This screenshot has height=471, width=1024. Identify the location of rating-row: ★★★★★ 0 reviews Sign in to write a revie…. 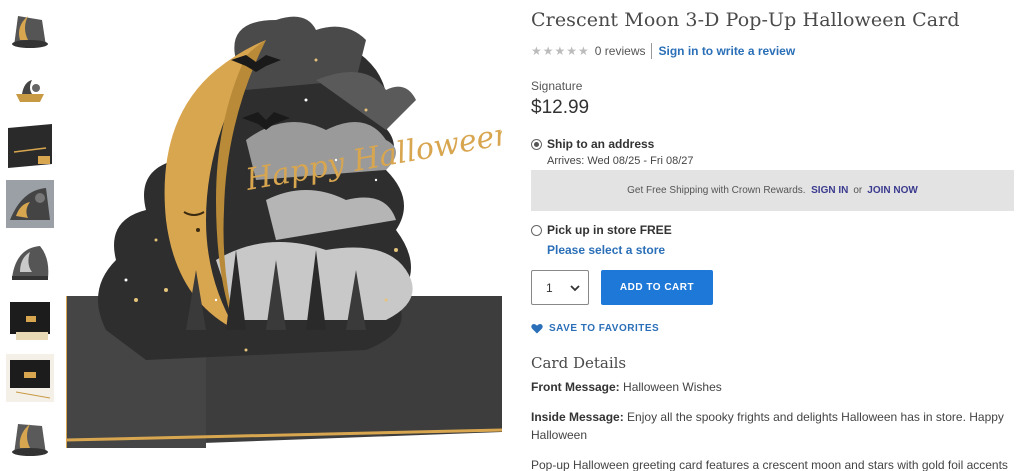
(663, 51).